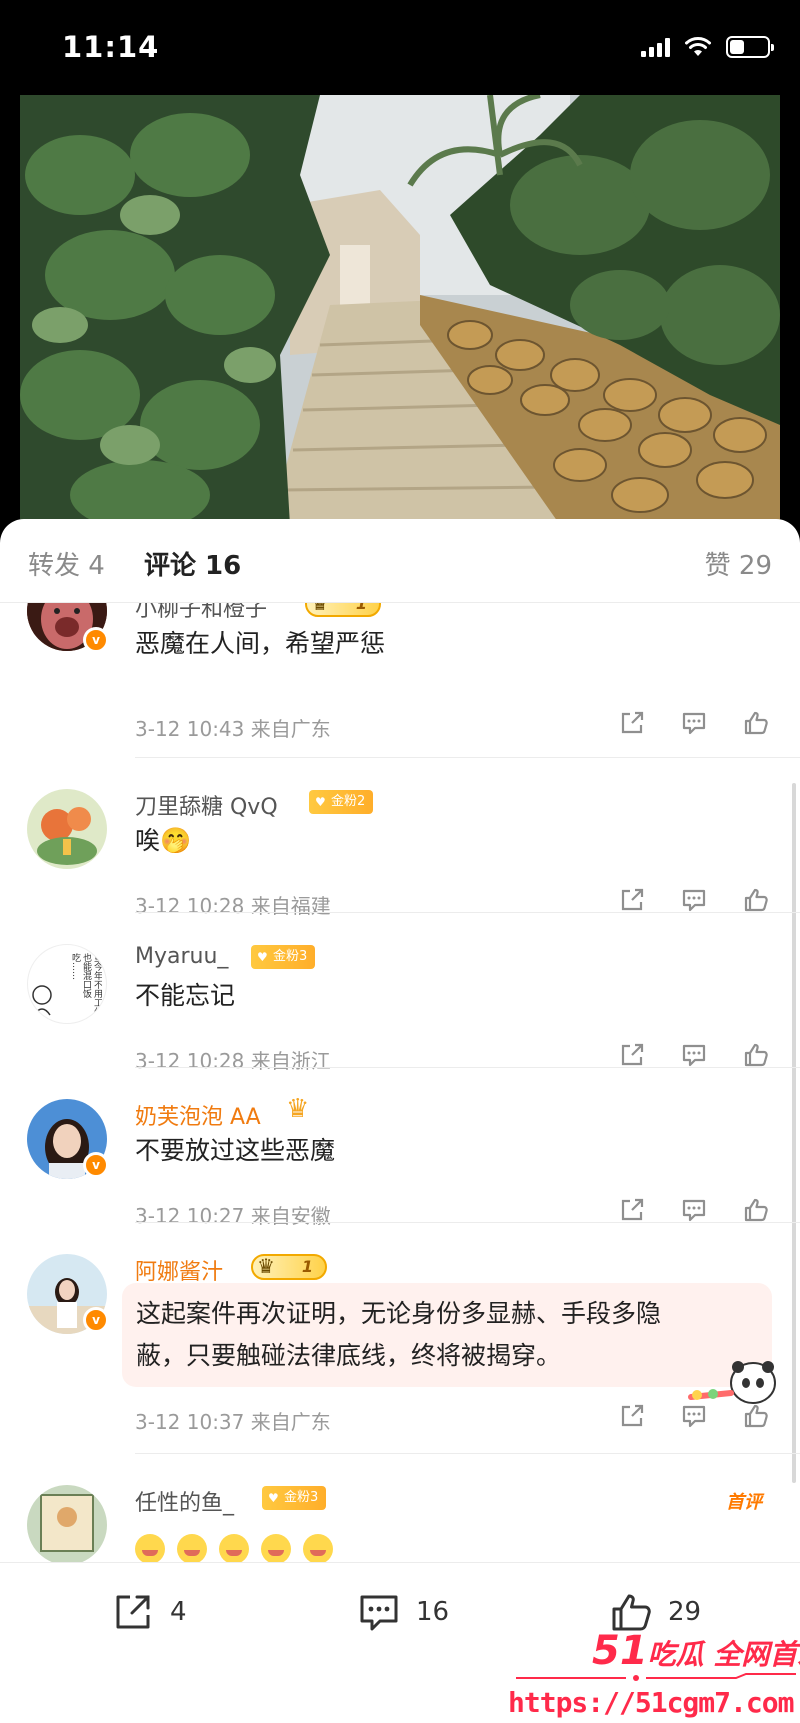 The height and width of the screenshot is (1723, 800). I want to click on comment-item: 刀里舔糖 QvQ 金粉2 唉🤭 3-12 10:28 来自福建, so click(400, 838).